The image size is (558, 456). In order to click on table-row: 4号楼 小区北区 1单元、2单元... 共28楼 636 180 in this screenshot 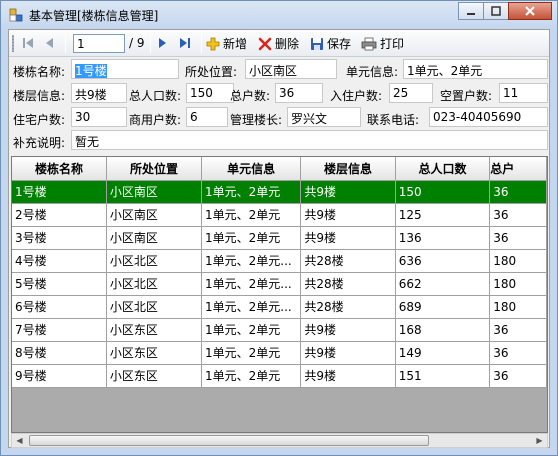, I will do `click(279, 261)`.